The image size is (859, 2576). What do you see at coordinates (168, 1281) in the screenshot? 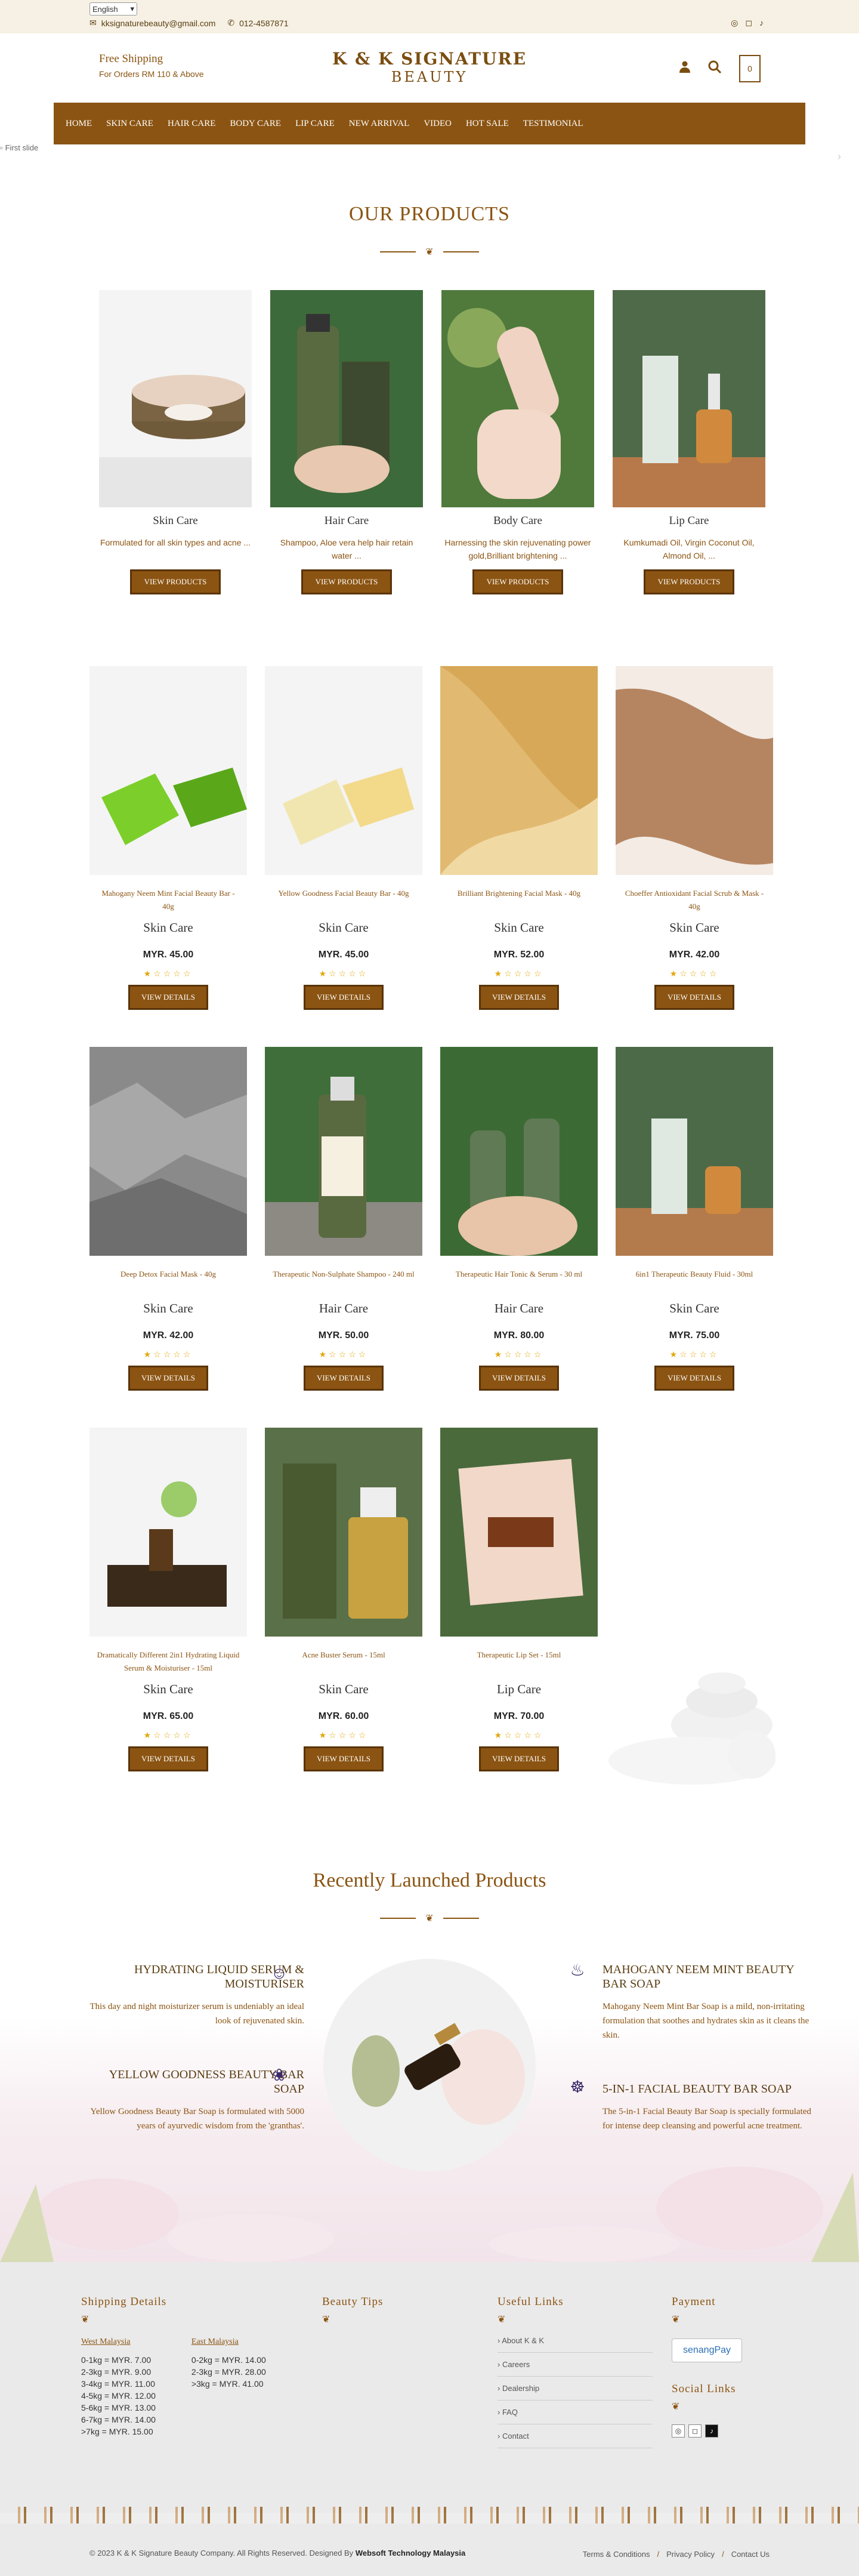
I see `product-name: Deep Detox Facial Mask - 40g` at bounding box center [168, 1281].